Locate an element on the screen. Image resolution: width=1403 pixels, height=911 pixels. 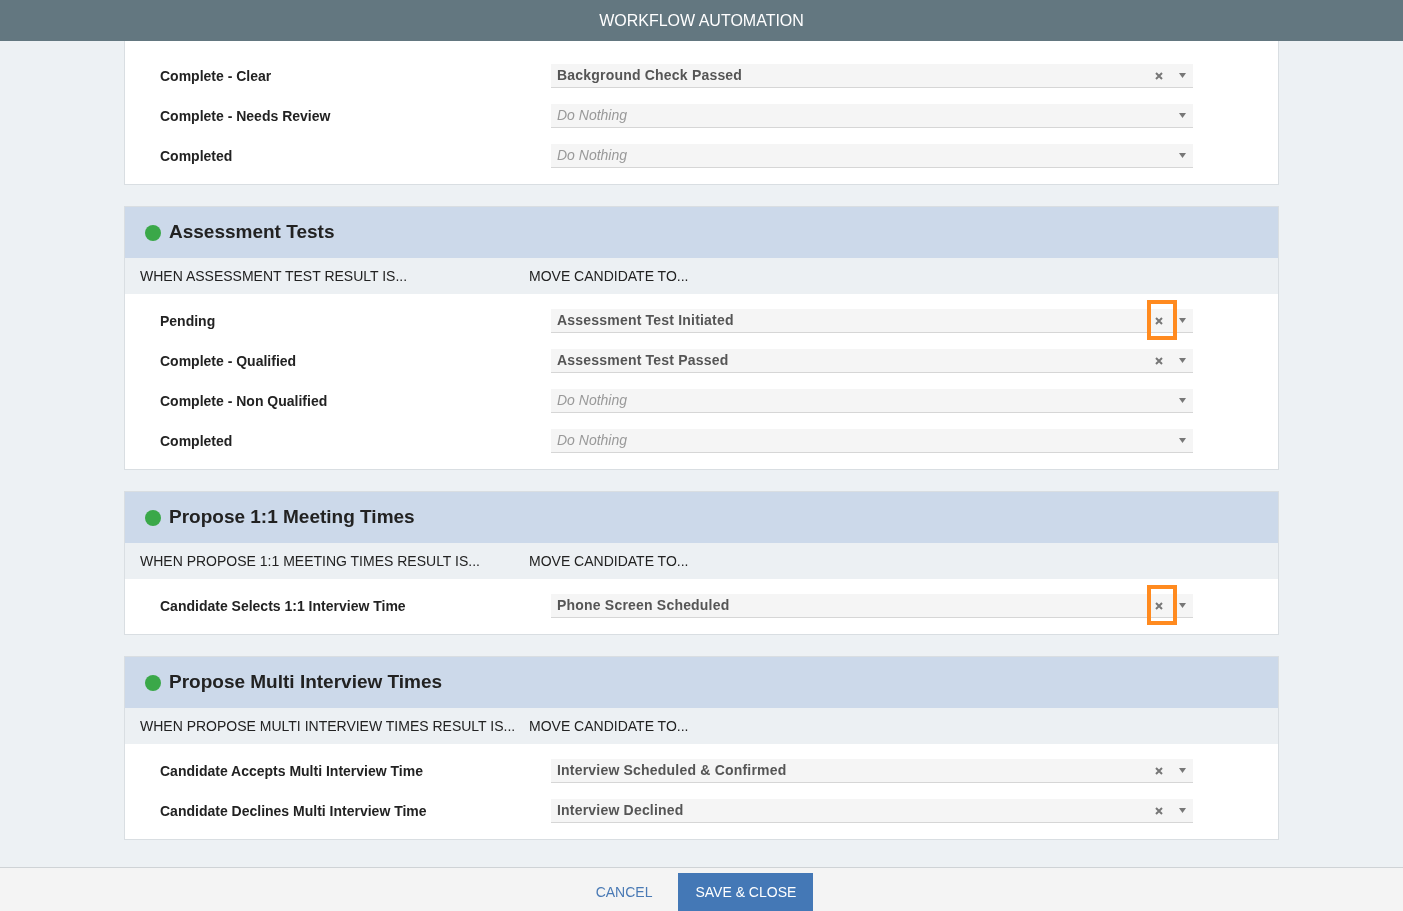
select-field: Assessment Test Initiated is located at coordinates (872, 321).